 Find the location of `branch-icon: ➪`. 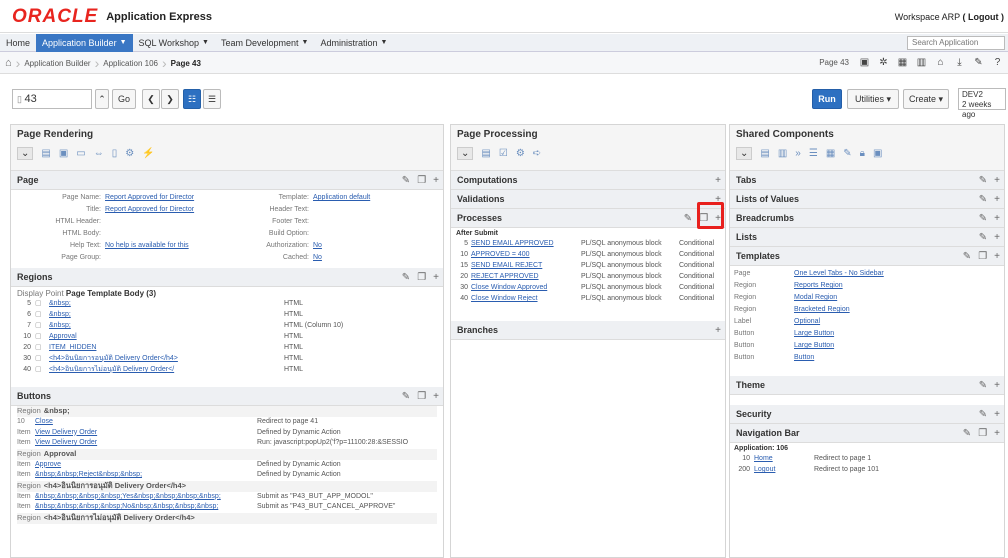

branch-icon: ➪ is located at coordinates (537, 153).